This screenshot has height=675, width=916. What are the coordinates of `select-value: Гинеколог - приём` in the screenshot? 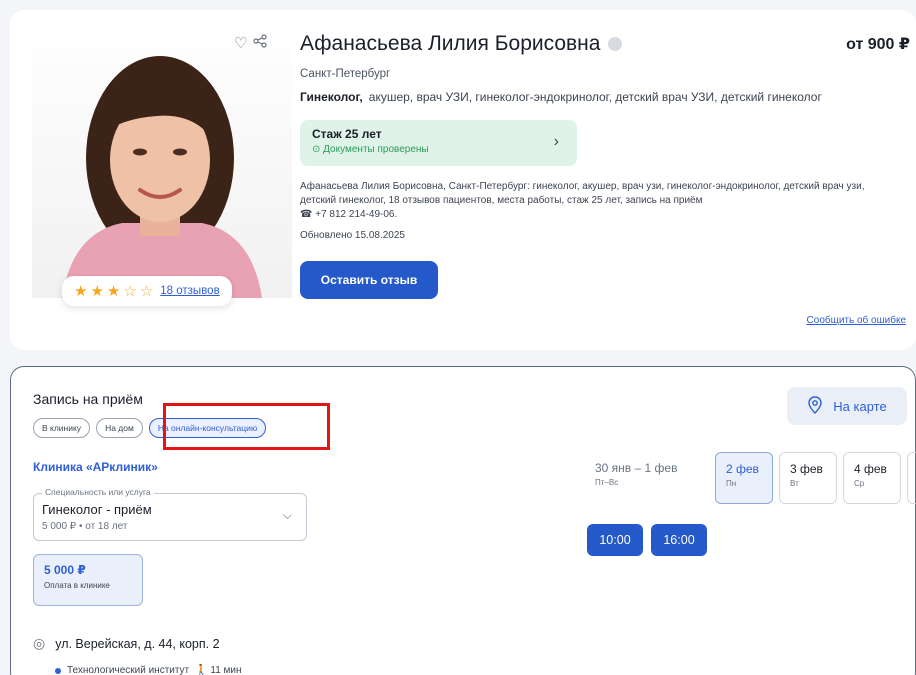 It's located at (97, 509).